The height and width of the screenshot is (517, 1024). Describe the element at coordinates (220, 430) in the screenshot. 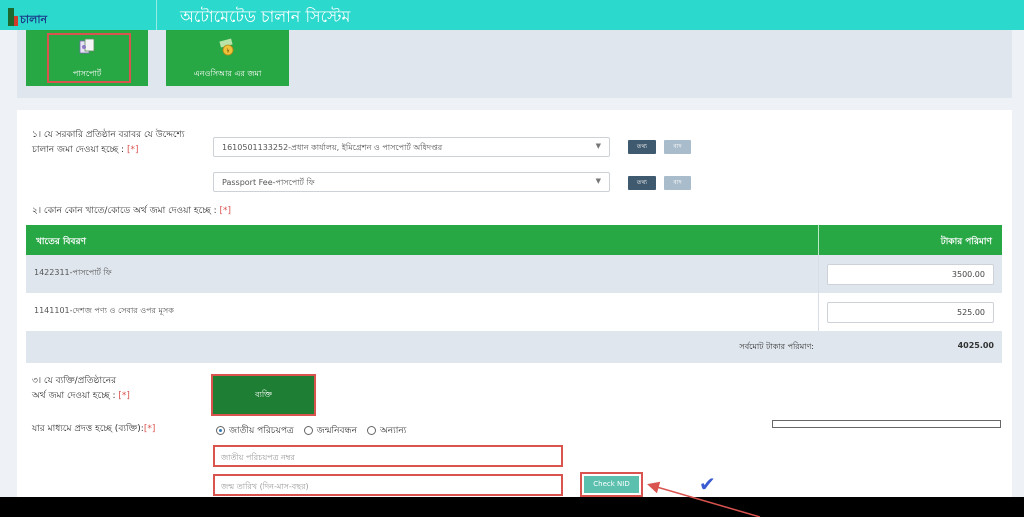

I see `radio-button-selected` at that location.